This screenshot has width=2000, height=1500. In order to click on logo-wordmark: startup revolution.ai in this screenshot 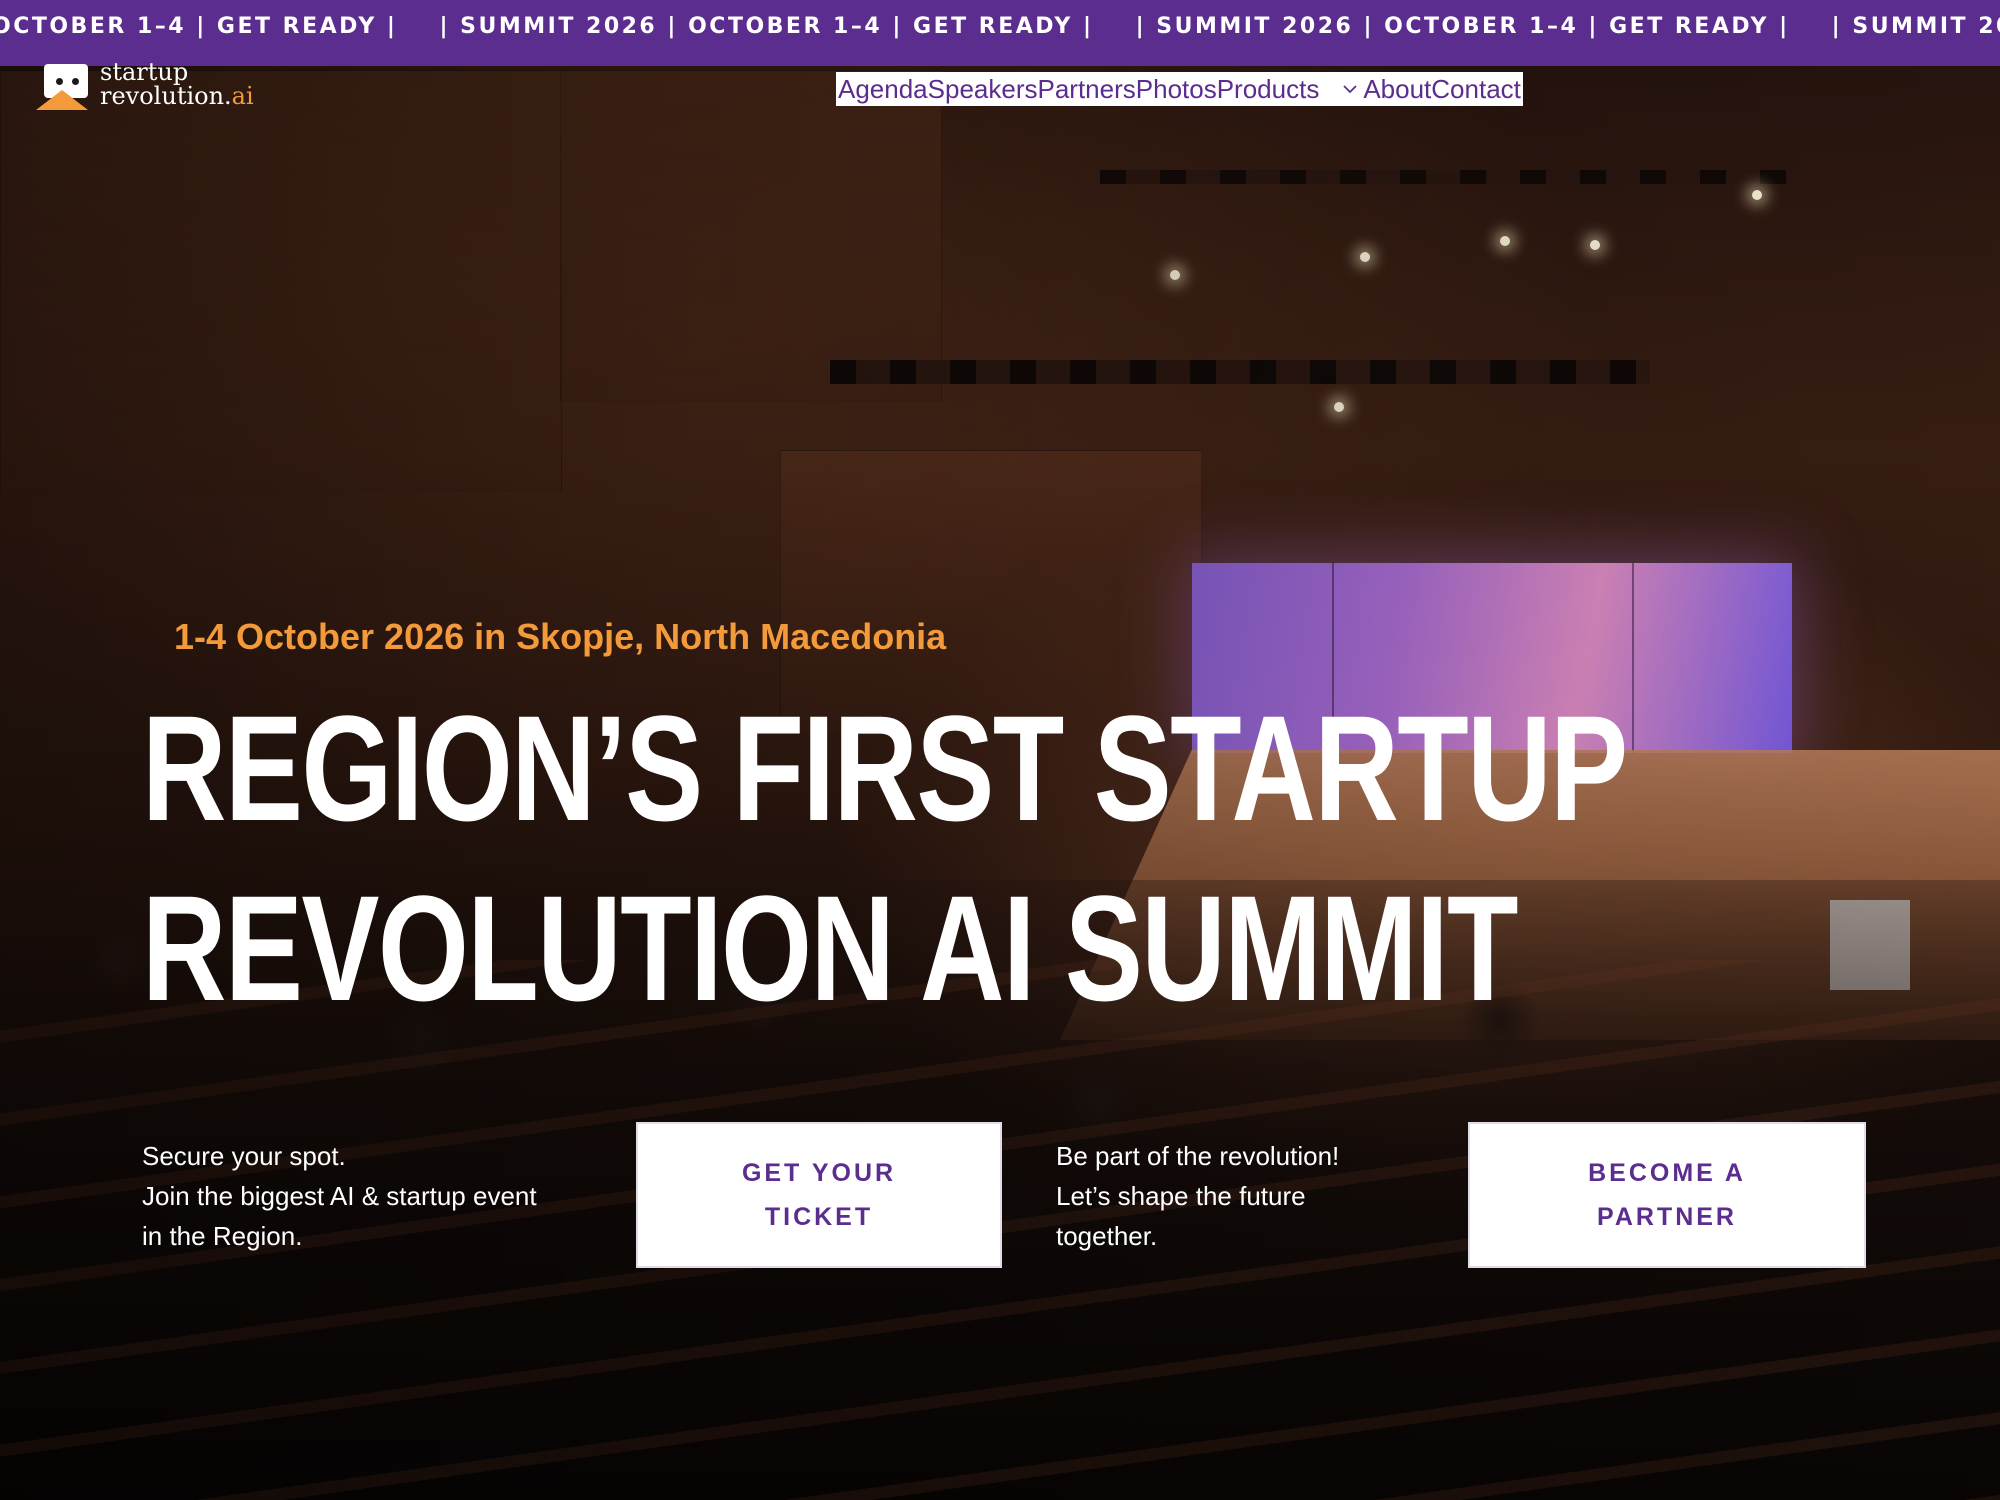, I will do `click(177, 84)`.